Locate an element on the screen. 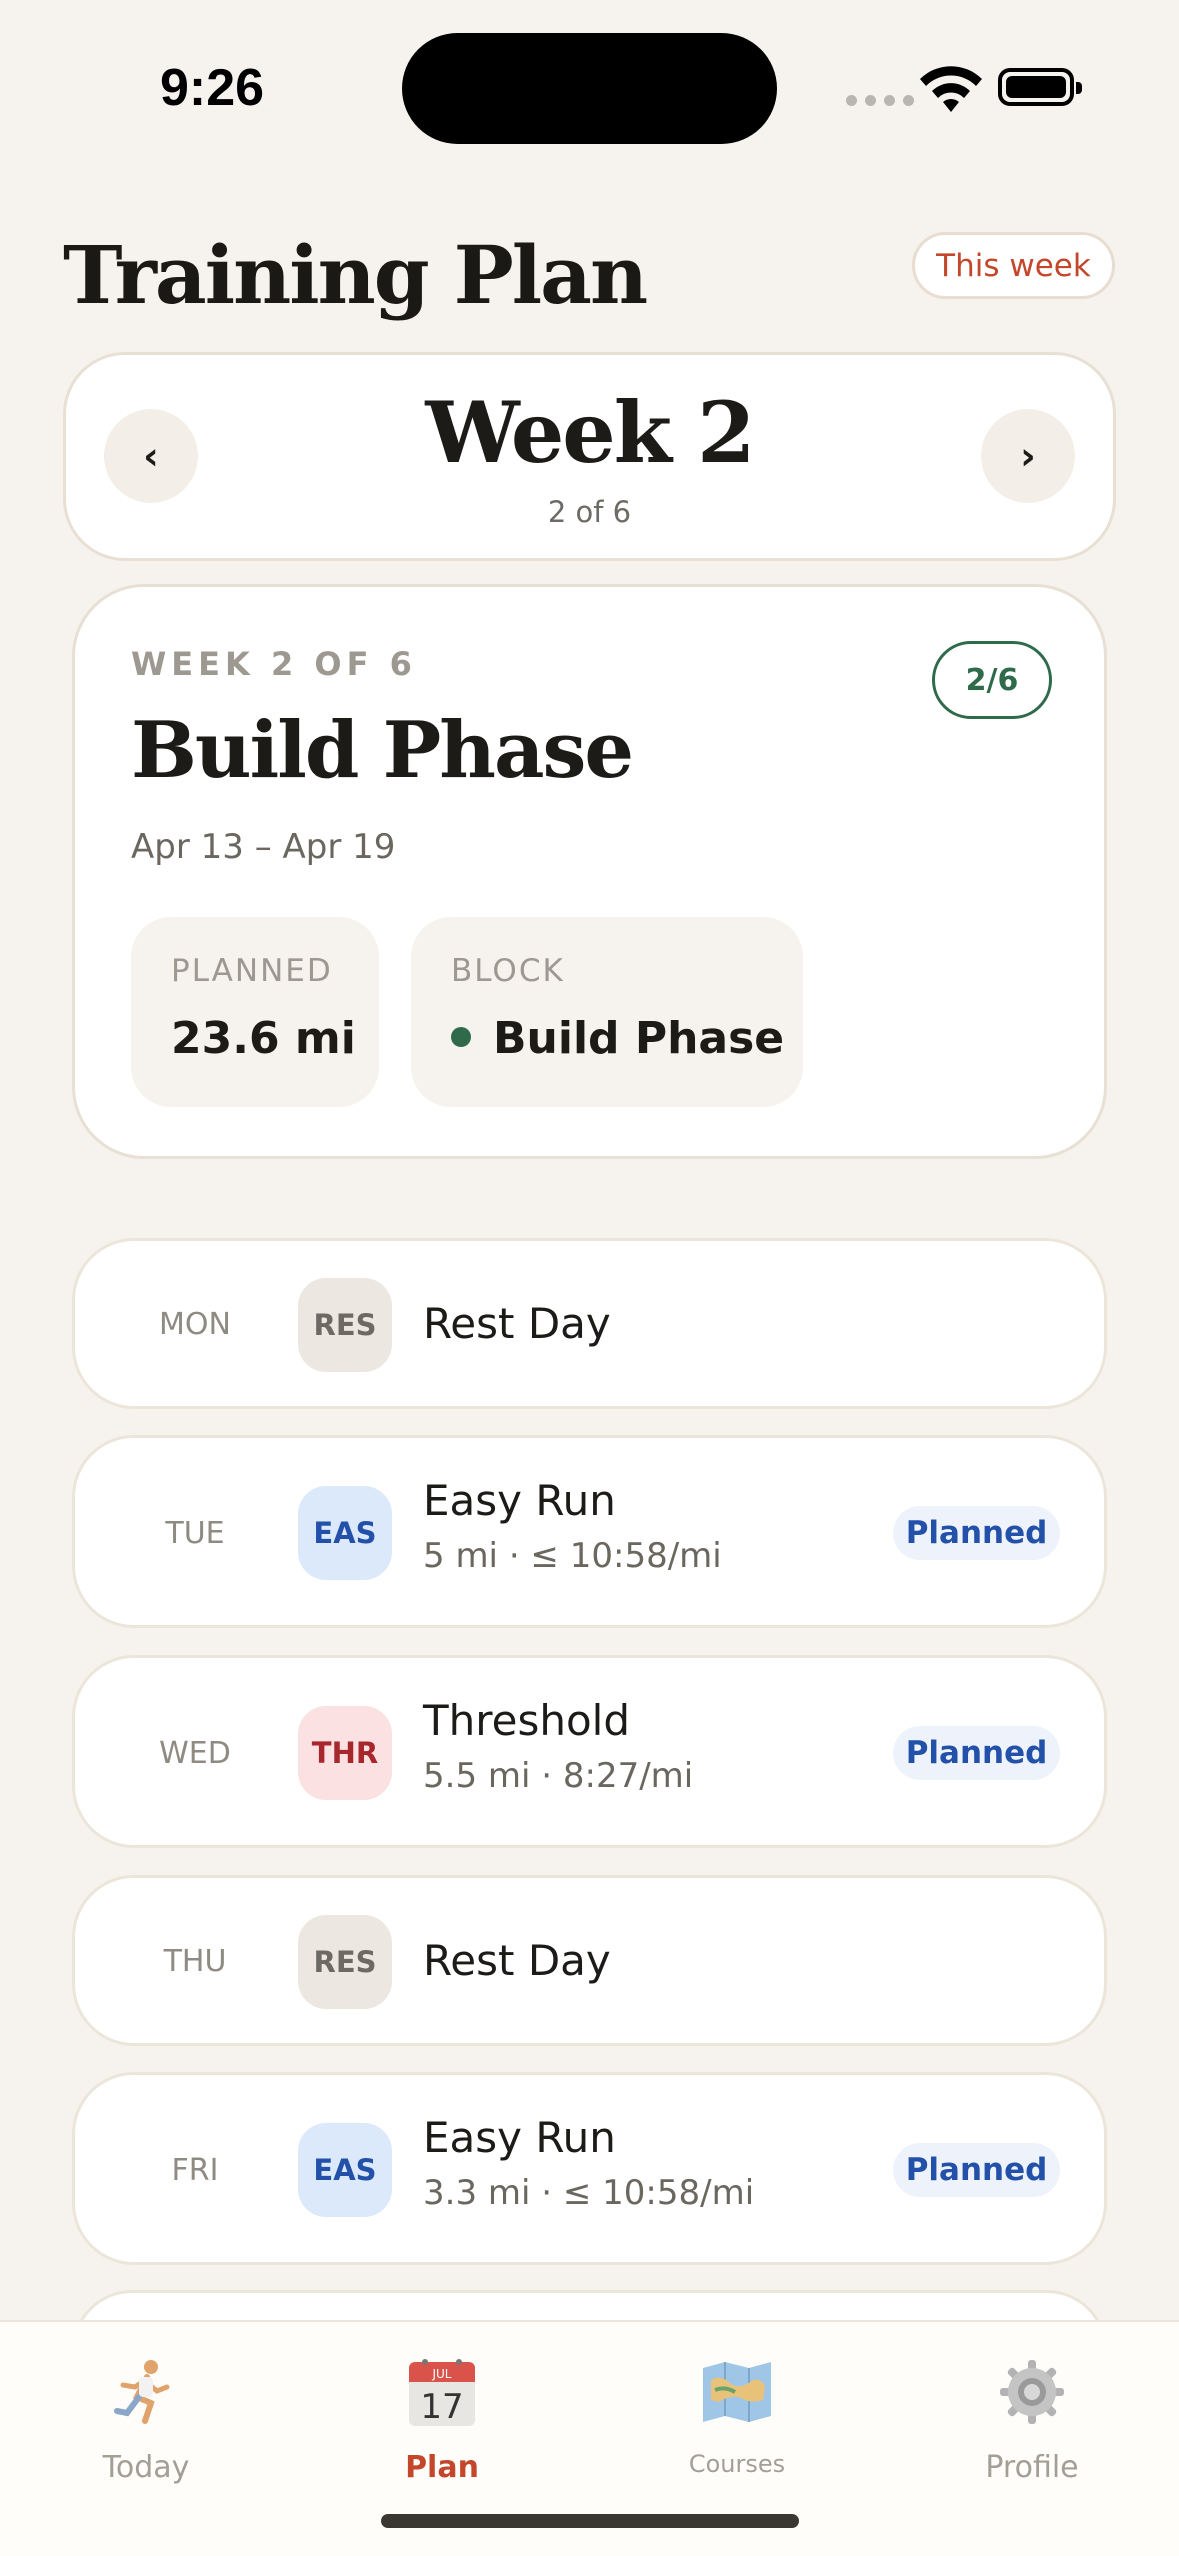  page-title: Training Plan is located at coordinates (355, 275).